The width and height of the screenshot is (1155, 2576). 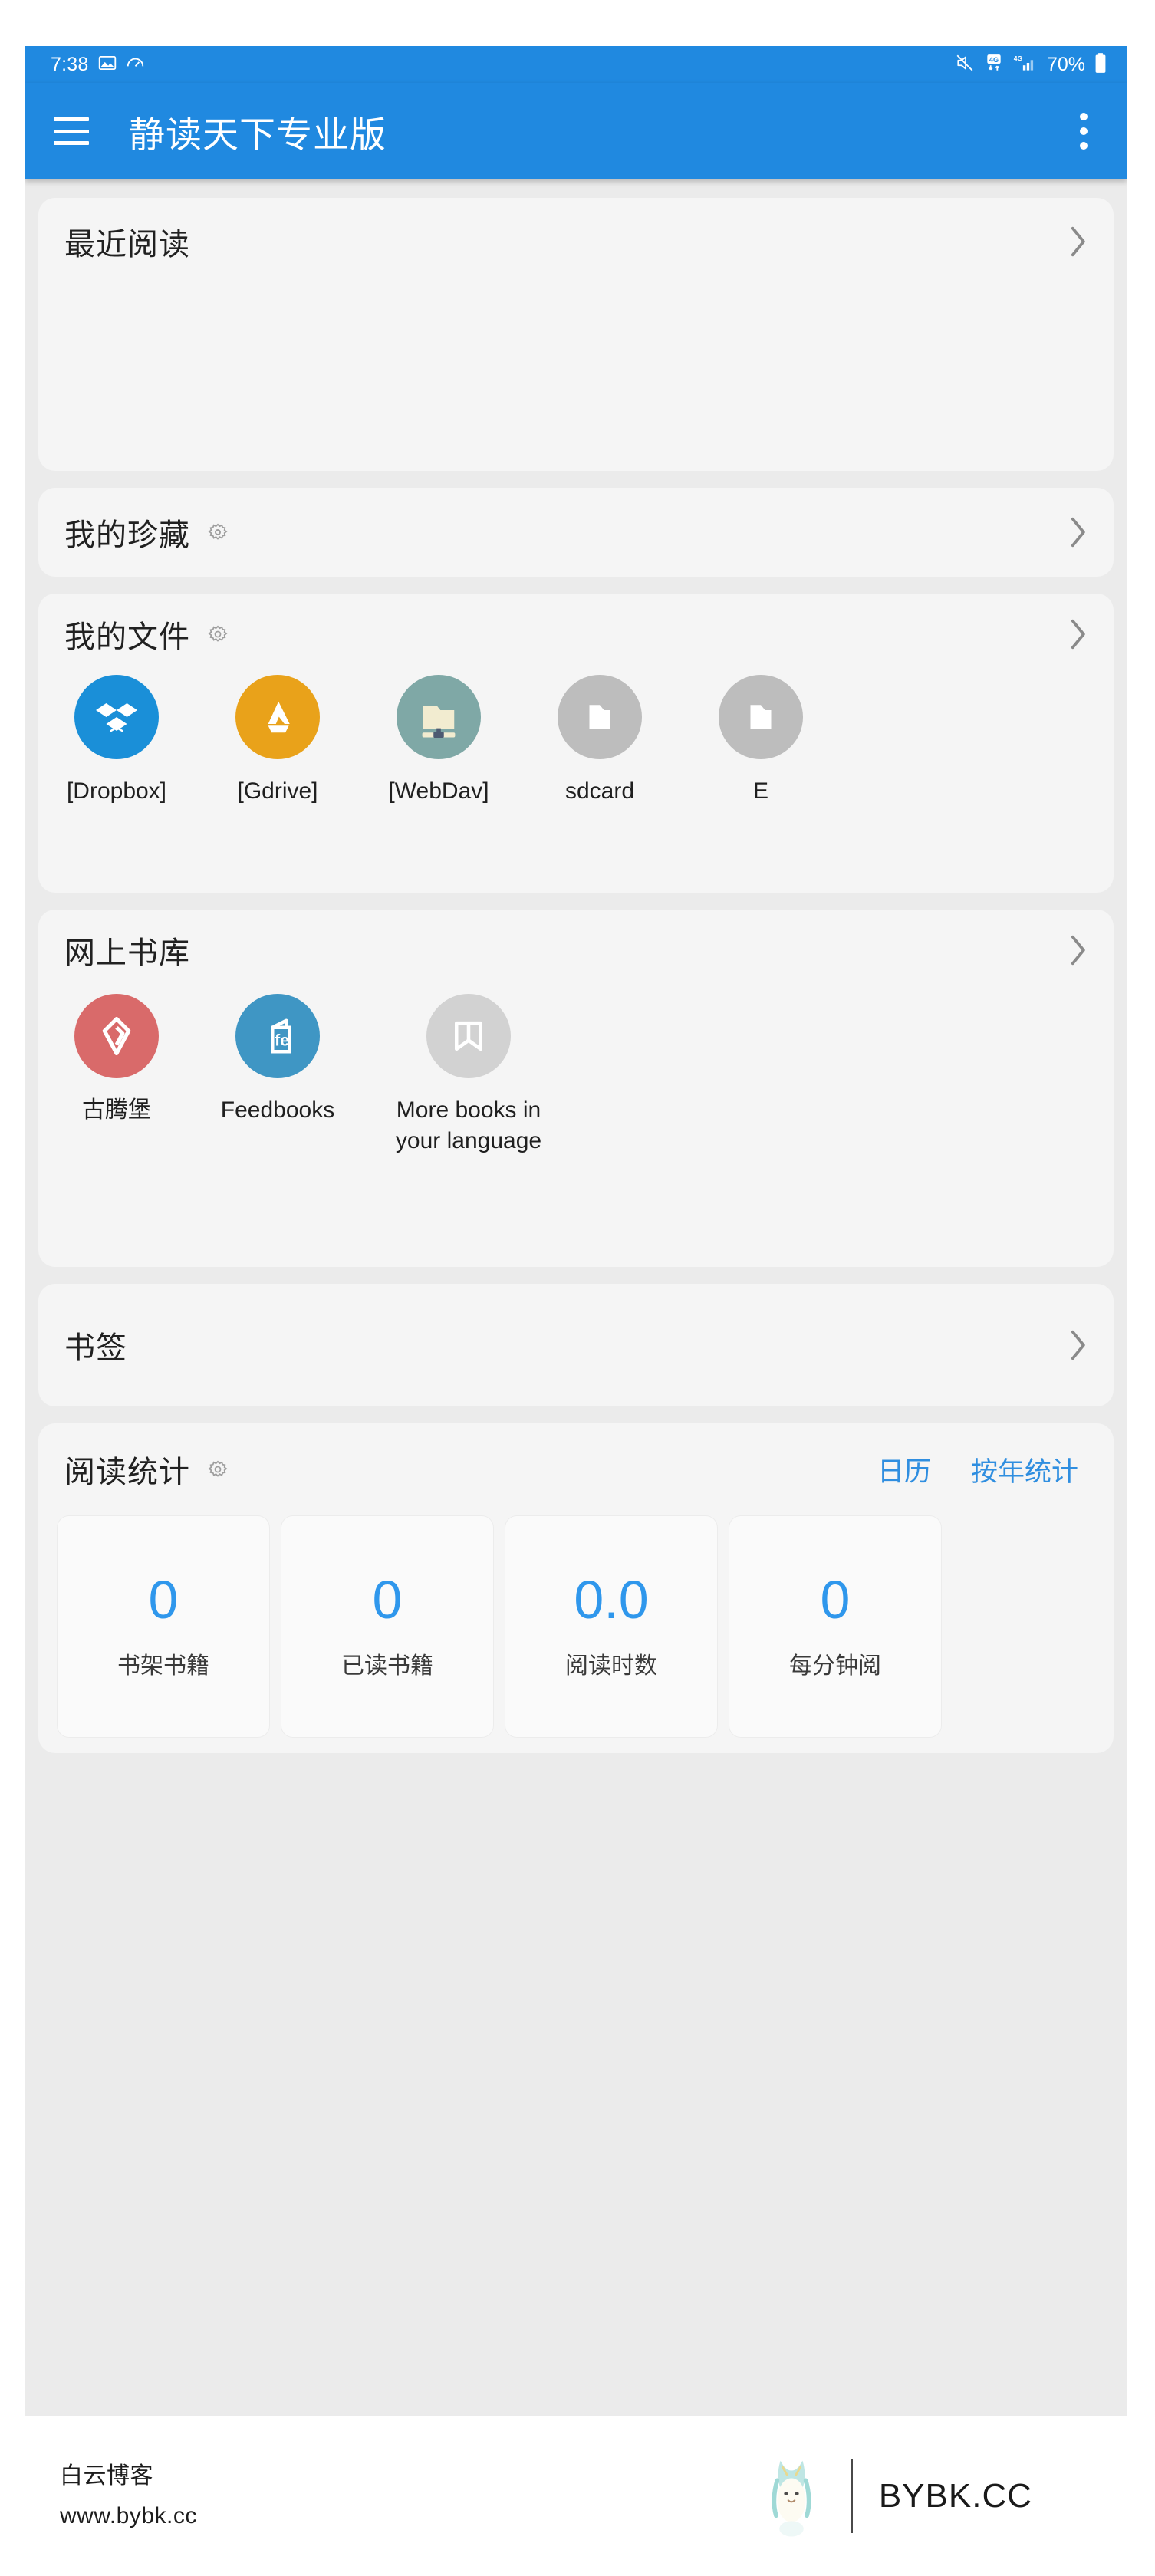 I want to click on list-item-label: E, so click(x=760, y=791).